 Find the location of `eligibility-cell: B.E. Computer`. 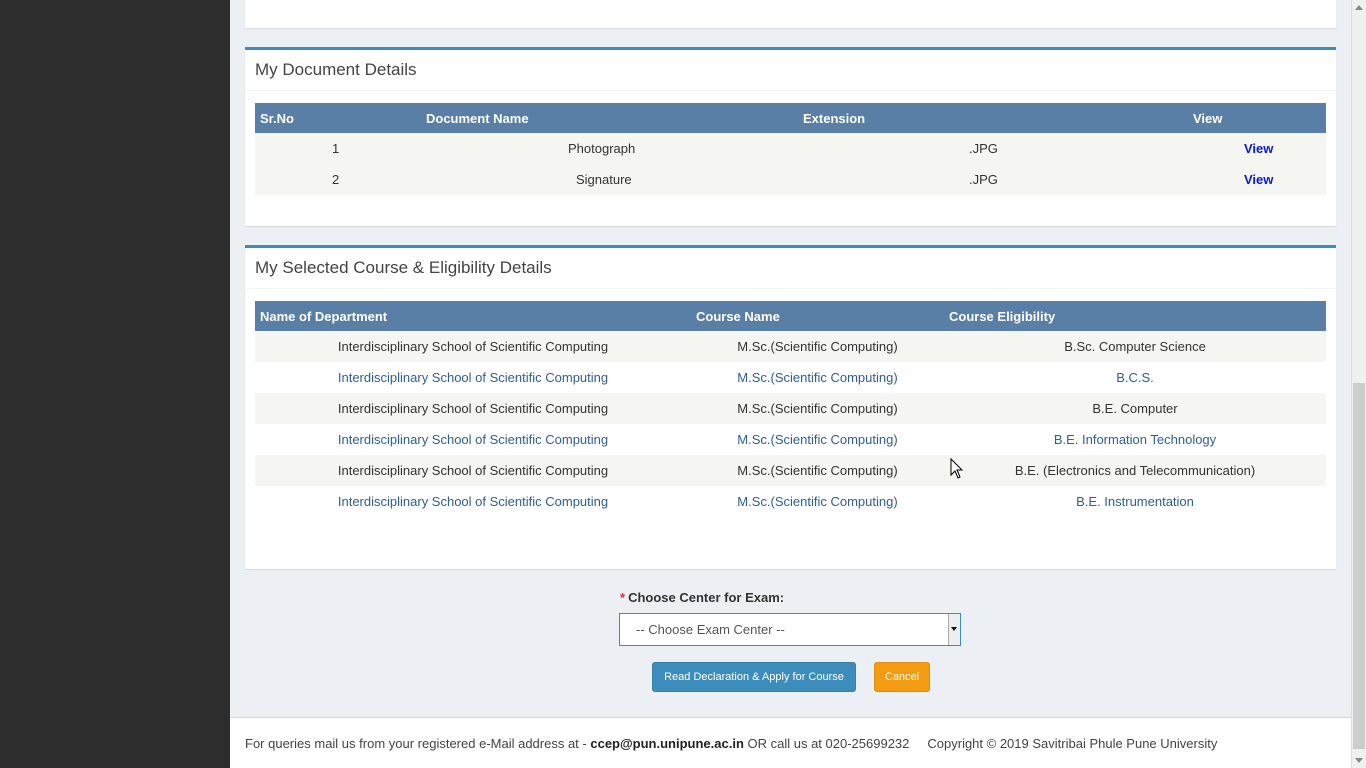

eligibility-cell: B.E. Computer is located at coordinates (1135, 408).